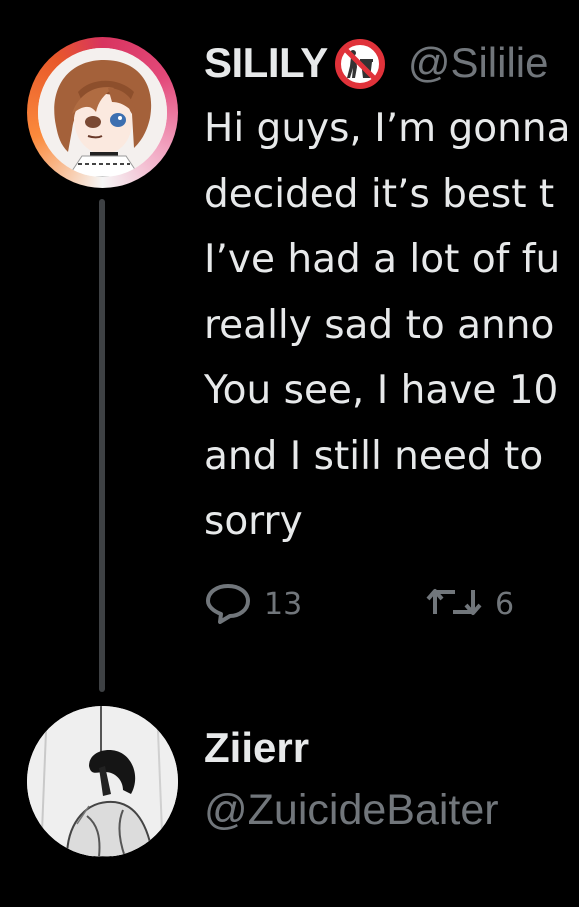 This screenshot has height=907, width=579. I want to click on tweet-header: SILILY @Sililie, so click(376, 63).